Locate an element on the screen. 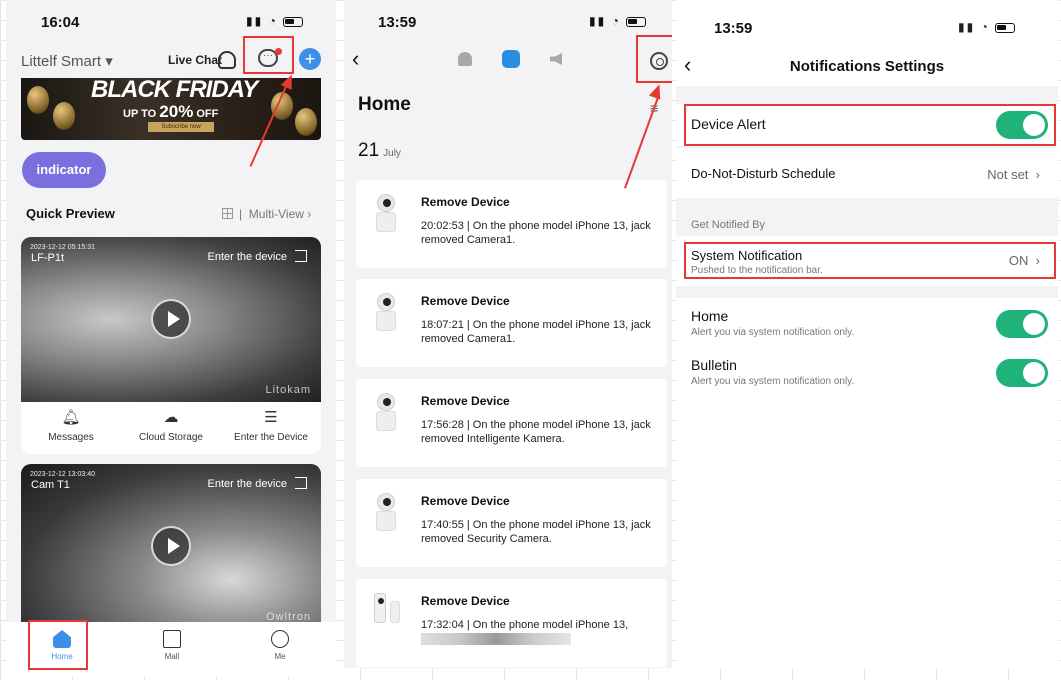 This screenshot has height=680, width=1061. event-description-text: 17:32:04 | On the phone model iPhone 13, is located at coordinates (525, 625).